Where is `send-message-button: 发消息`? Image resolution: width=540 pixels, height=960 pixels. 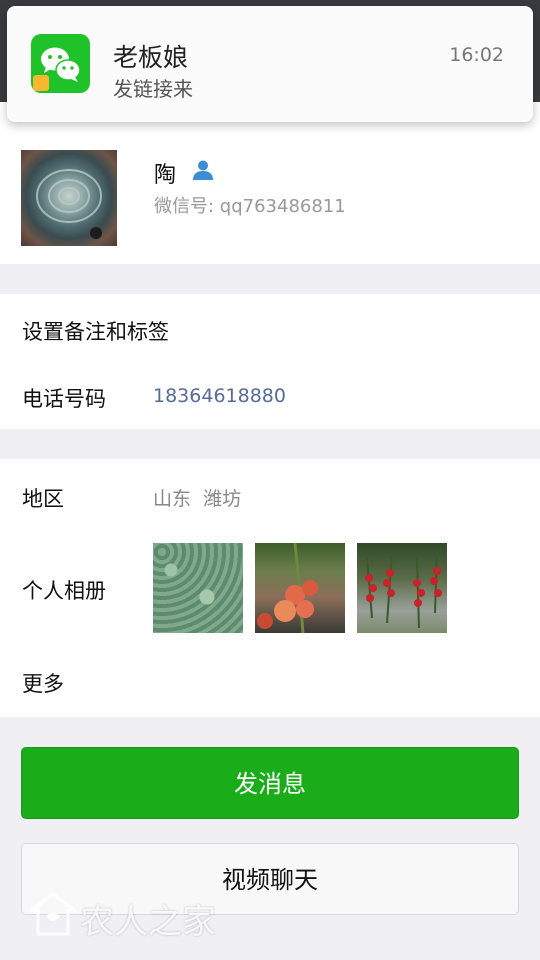
send-message-button: 发消息 is located at coordinates (270, 783).